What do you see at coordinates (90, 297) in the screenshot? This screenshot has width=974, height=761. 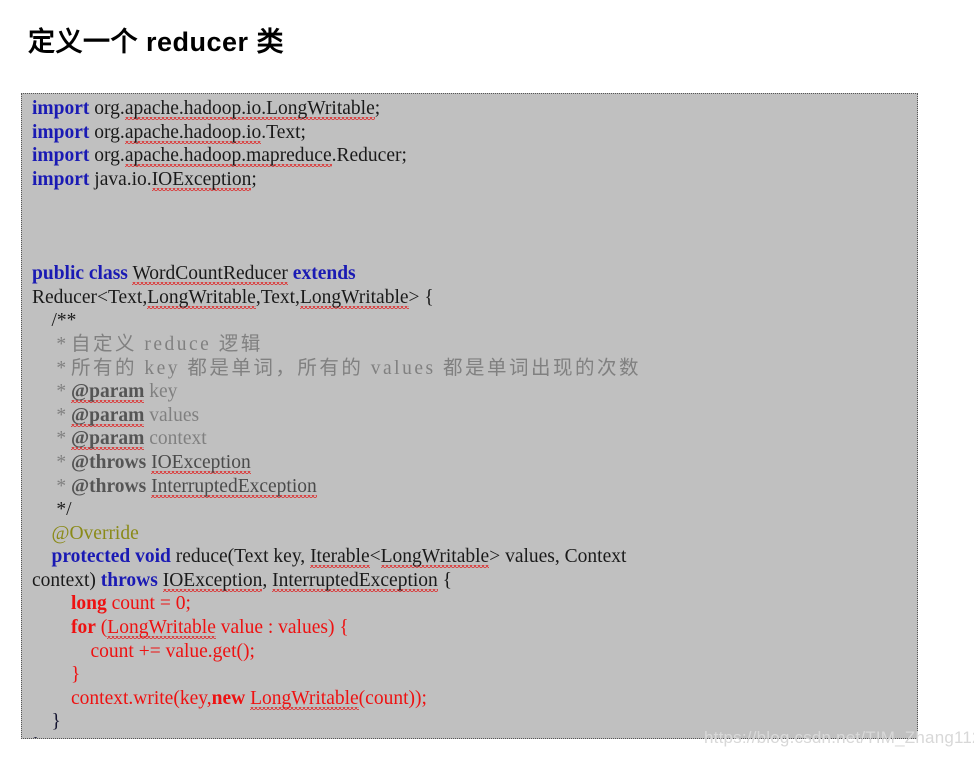 I see `code-token: Reducer<Text,` at bounding box center [90, 297].